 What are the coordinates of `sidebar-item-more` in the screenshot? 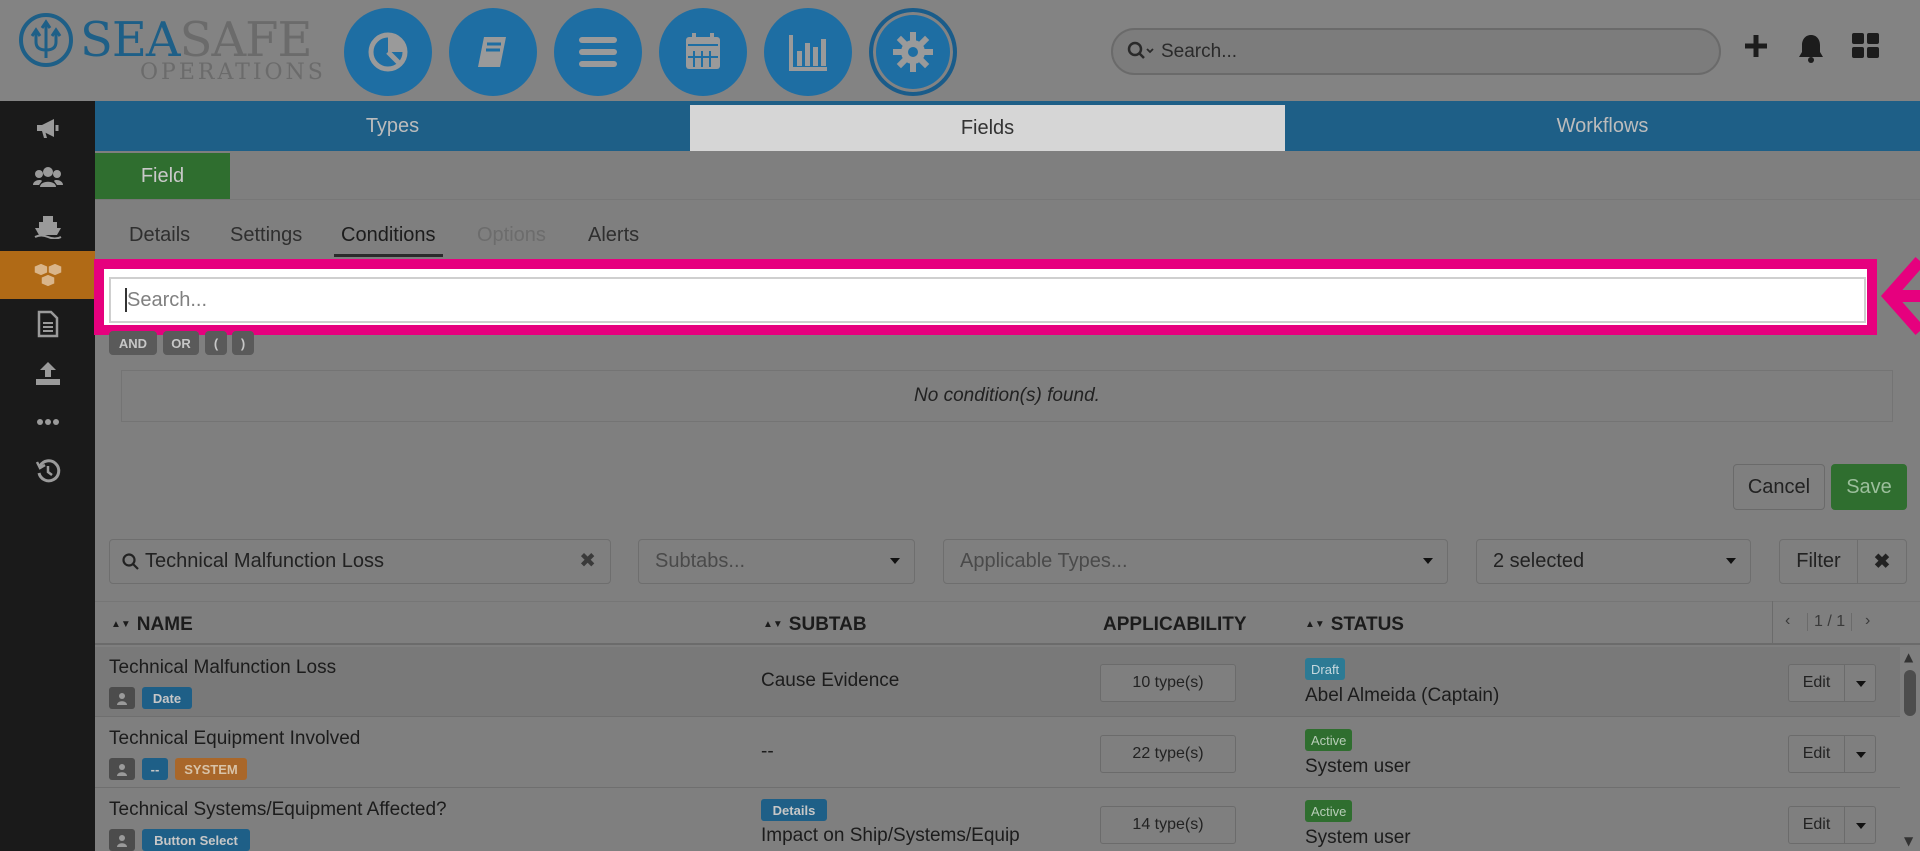 It's located at (47, 422).